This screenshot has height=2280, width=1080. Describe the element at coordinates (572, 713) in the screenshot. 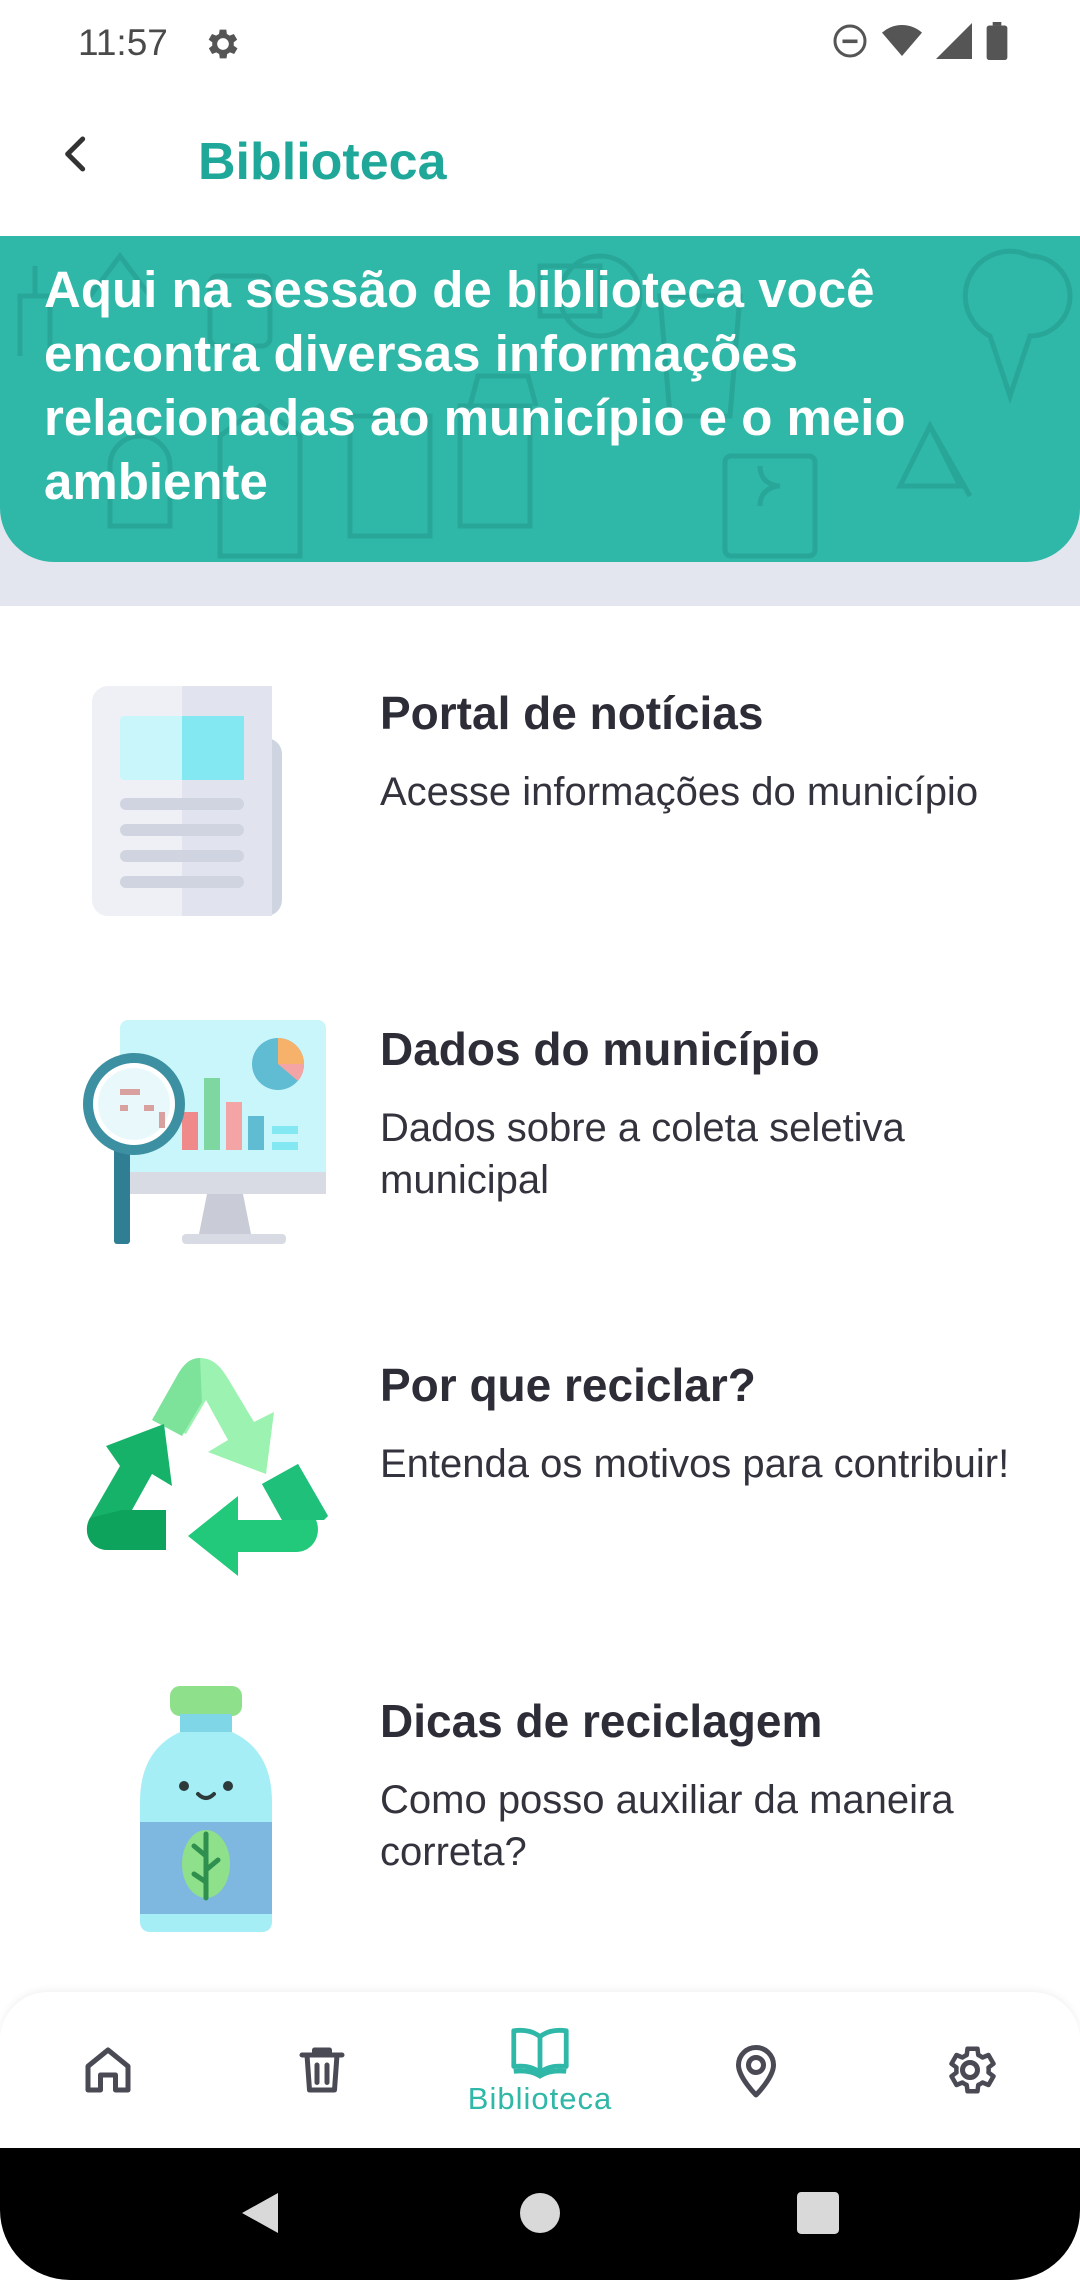

I see `library-item-title: Portal de notícias` at that location.